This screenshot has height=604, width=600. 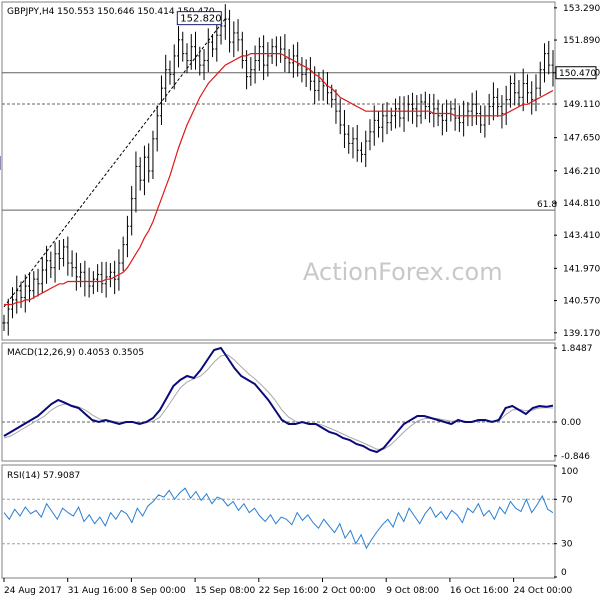 What do you see at coordinates (575, 457) in the screenshot?
I see `macd-y-tick-label: -0.846` at bounding box center [575, 457].